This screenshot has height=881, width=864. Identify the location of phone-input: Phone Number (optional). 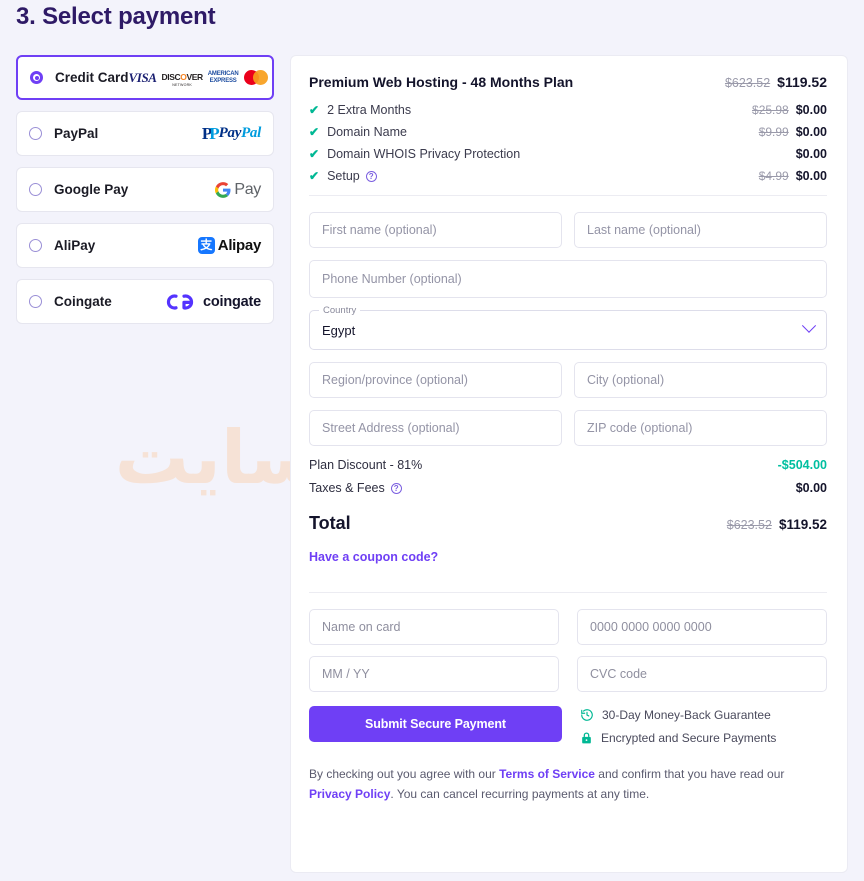
(568, 279).